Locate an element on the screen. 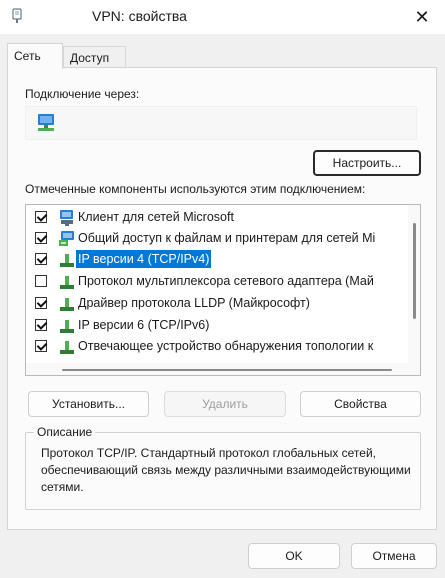  vertical-scrollbar-thumb is located at coordinates (414, 271).